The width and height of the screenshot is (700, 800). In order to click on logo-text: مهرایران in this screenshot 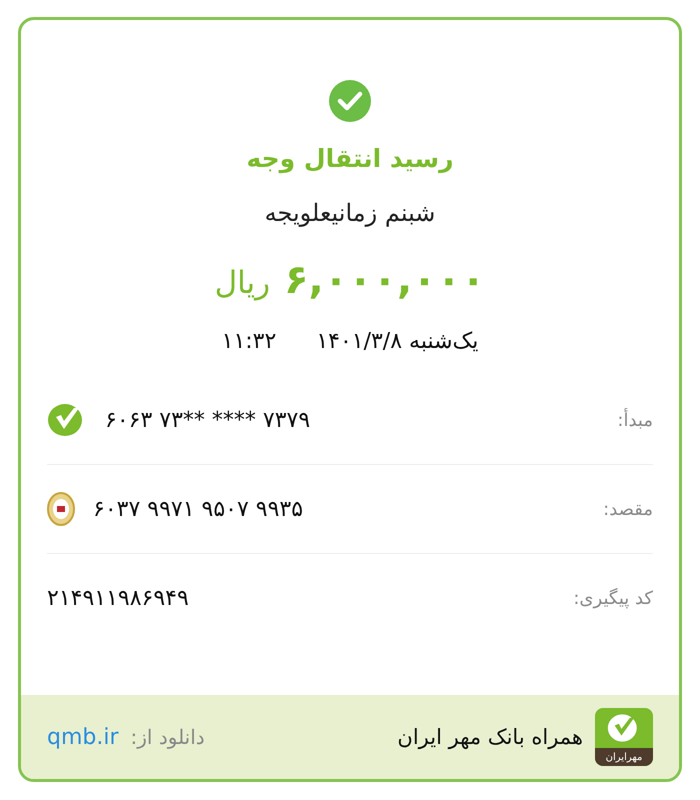, I will do `click(624, 757)`.